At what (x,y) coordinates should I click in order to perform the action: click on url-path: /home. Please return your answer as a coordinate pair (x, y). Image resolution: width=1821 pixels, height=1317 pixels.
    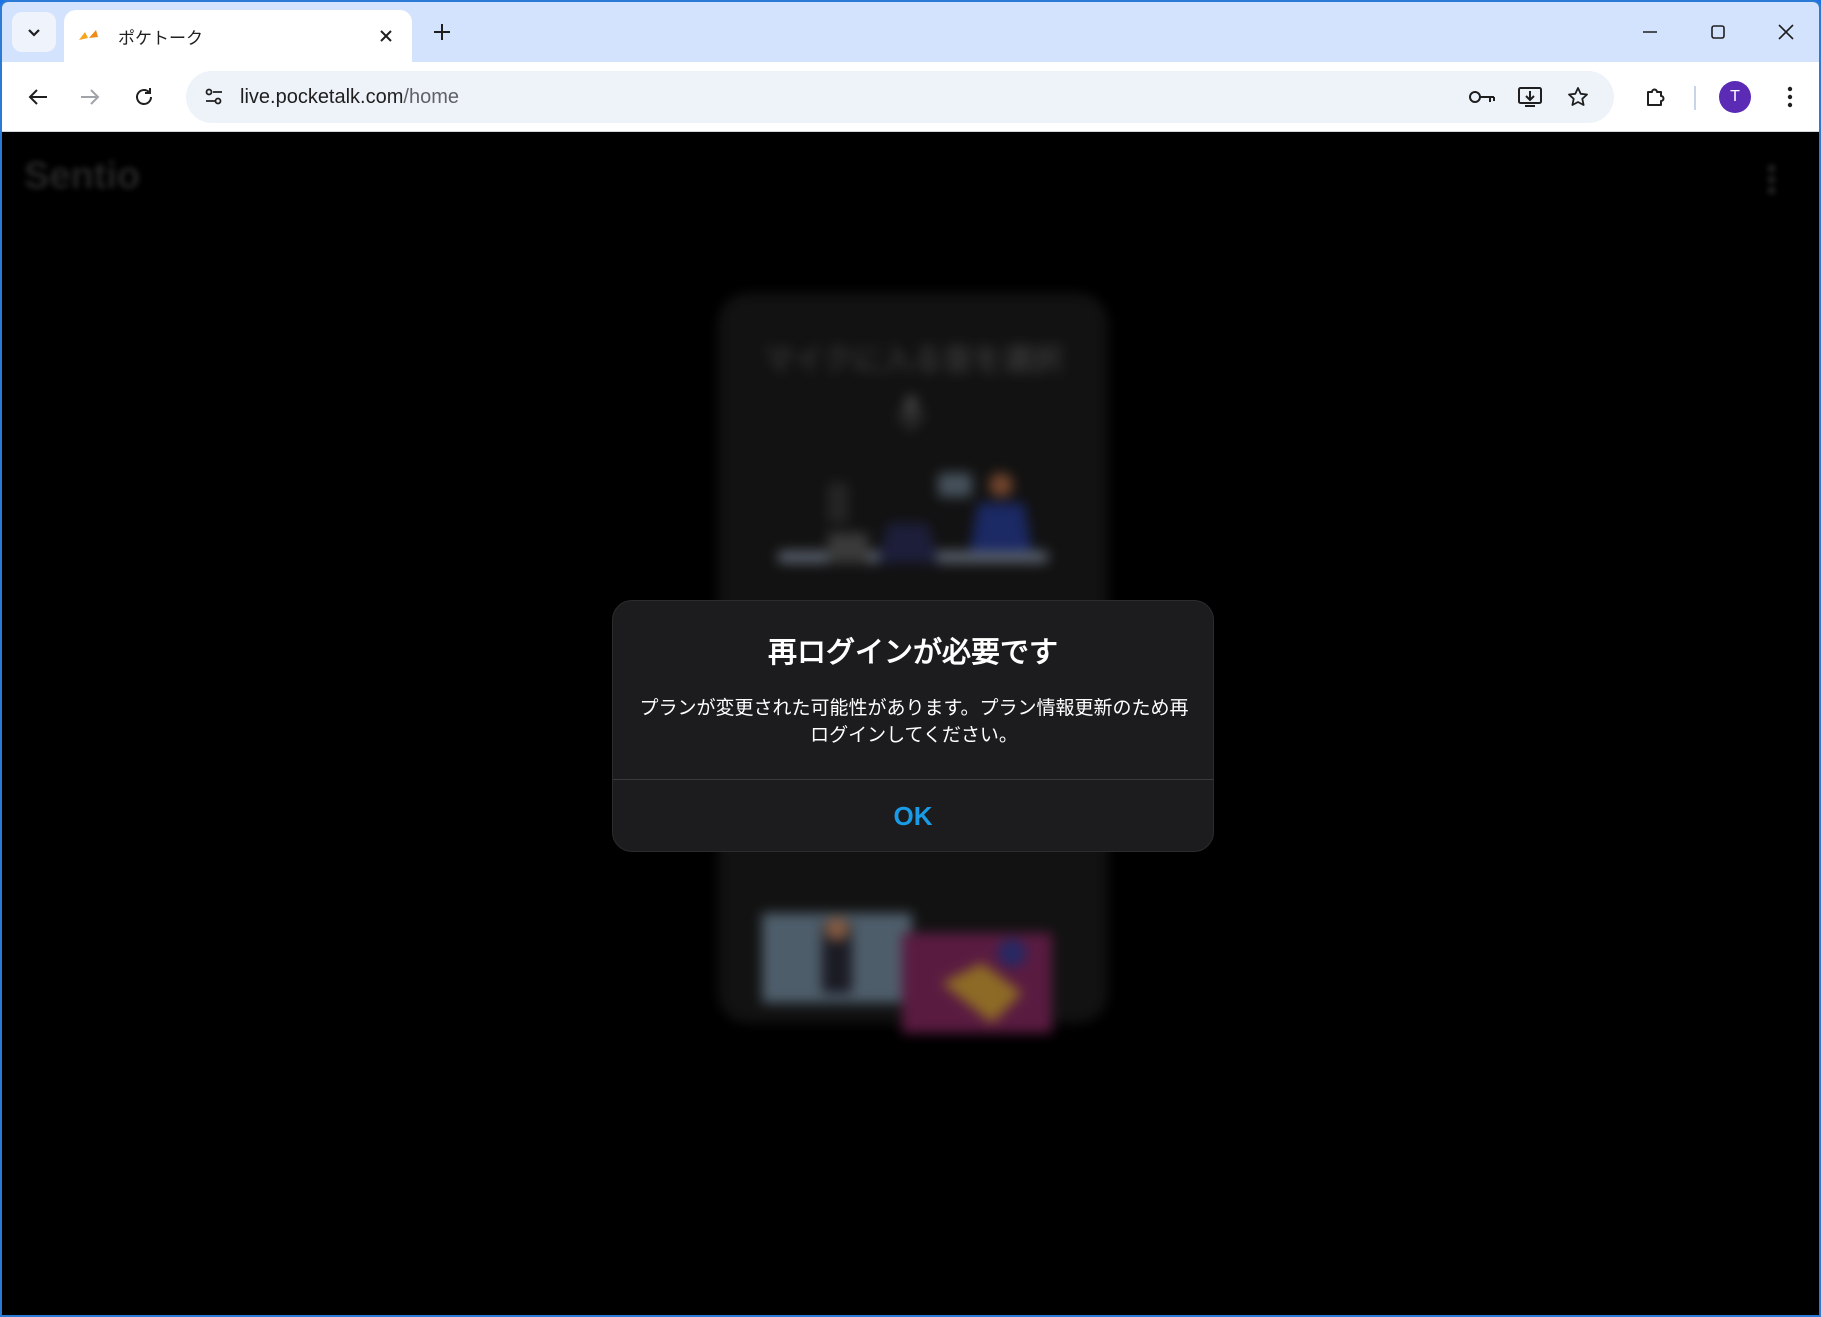
    Looking at the image, I should click on (431, 97).